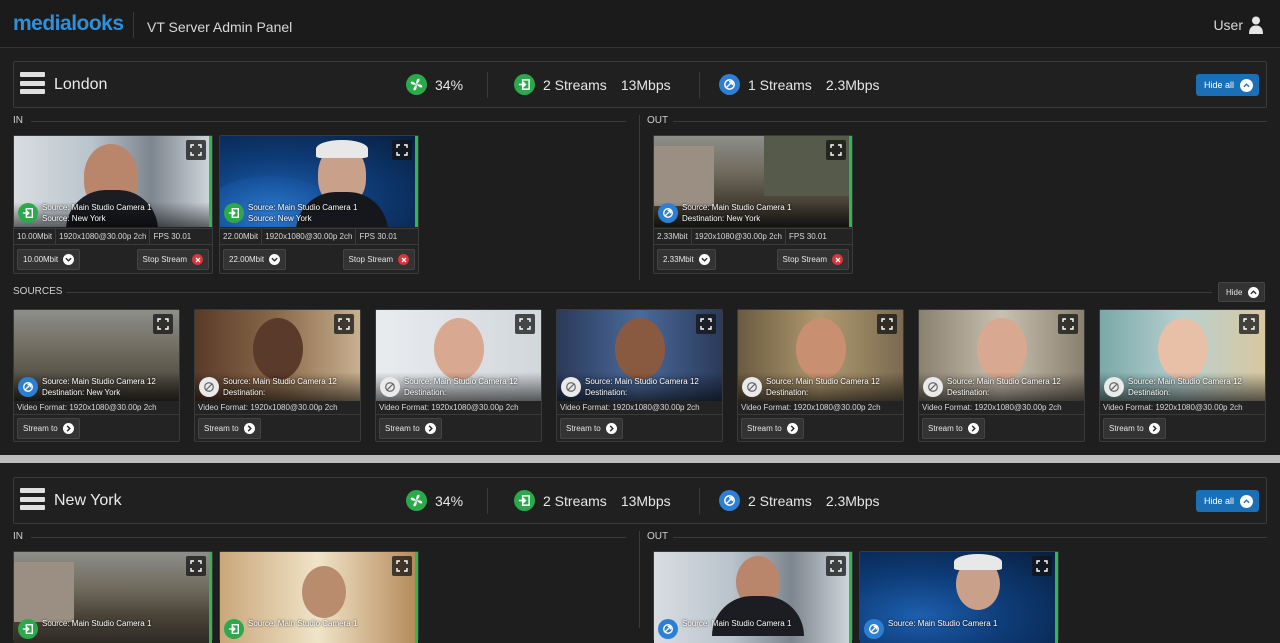 The height and width of the screenshot is (643, 1280). I want to click on bitrate-select: 2.33Mbit, so click(686, 259).